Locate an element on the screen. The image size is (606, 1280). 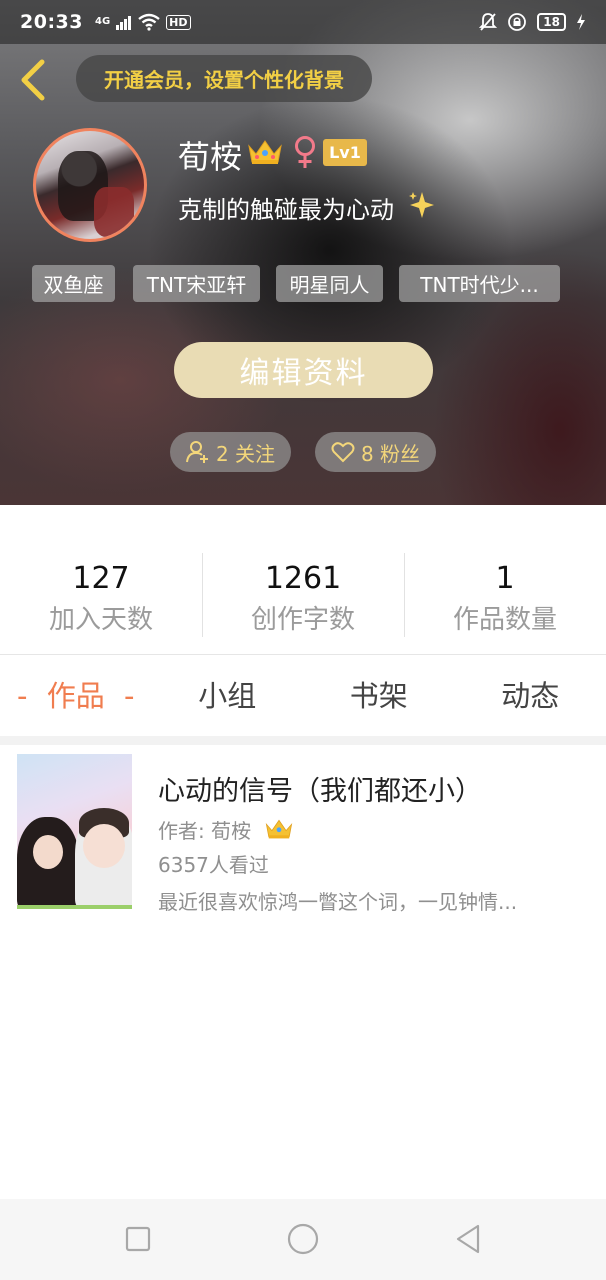
avatar is located at coordinates (90, 185).